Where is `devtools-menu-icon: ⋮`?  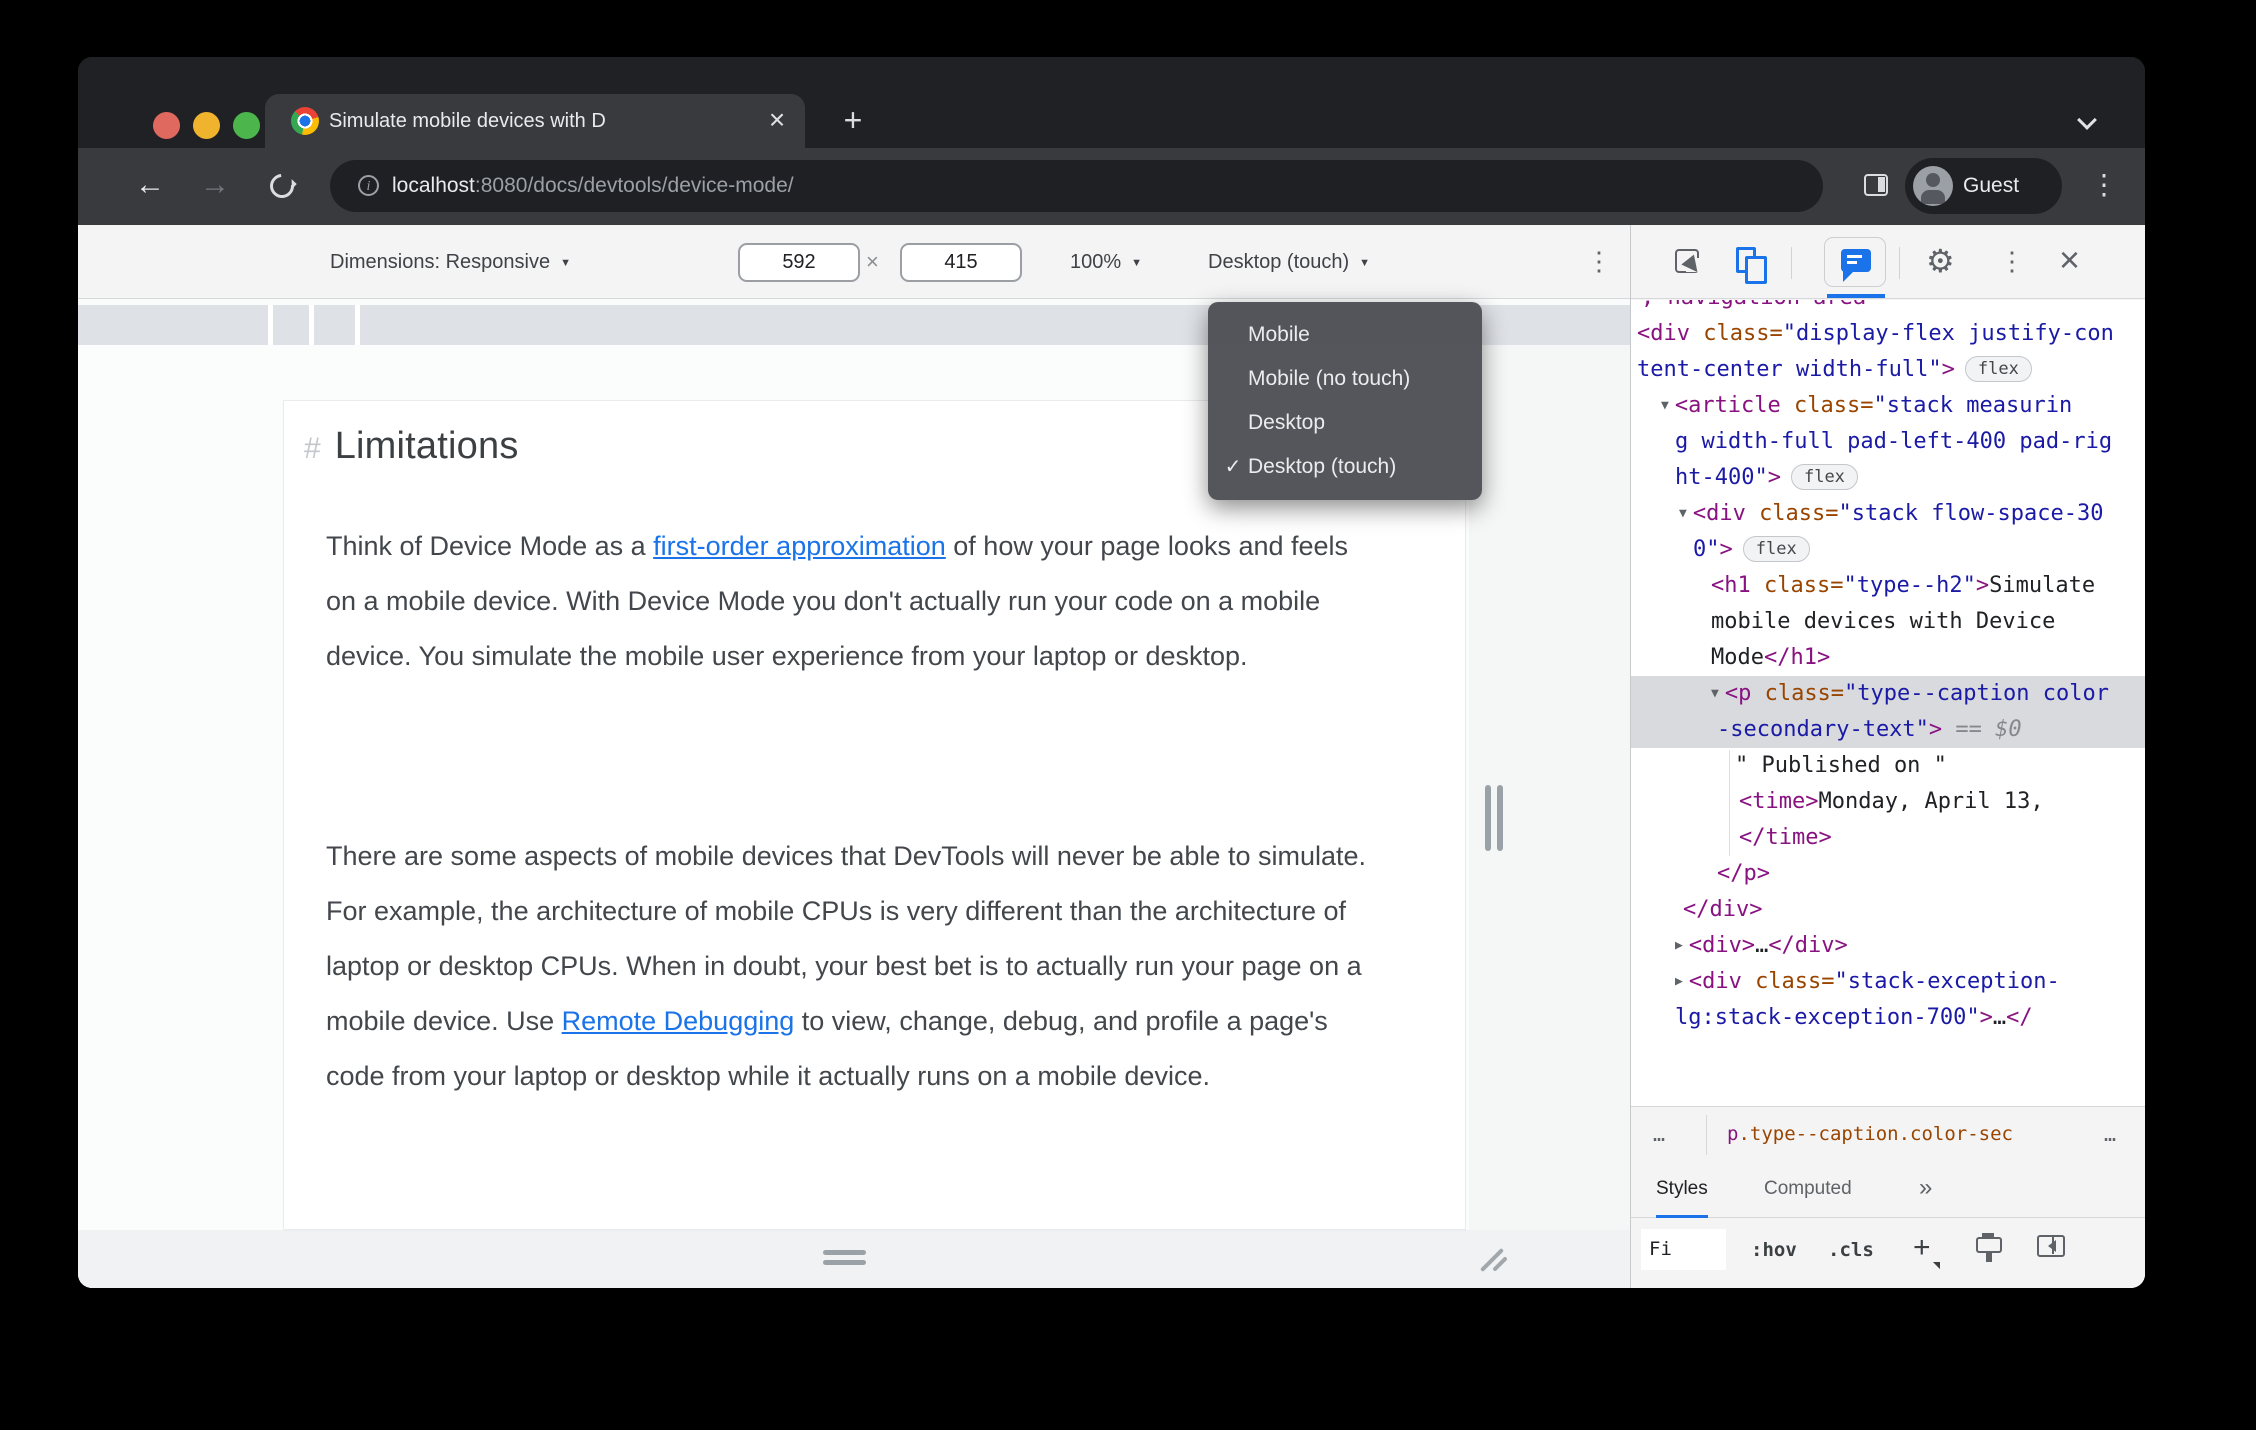
devtools-menu-icon: ⋮ is located at coordinates (2012, 261).